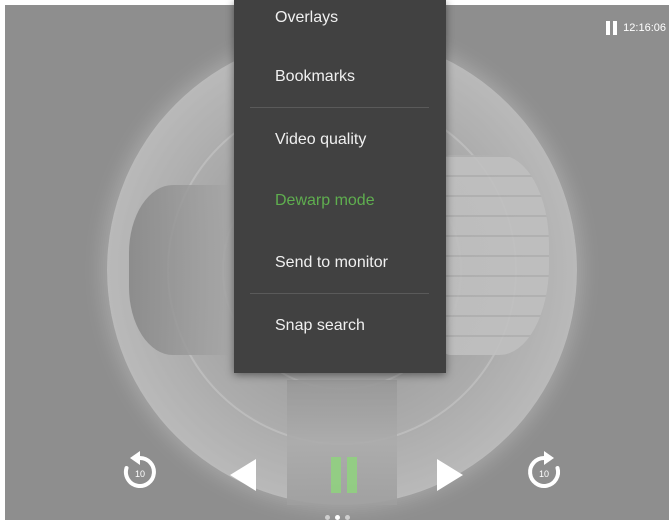  Describe the element at coordinates (340, 19) in the screenshot. I see `menu-item-overlays: Overlays` at that location.